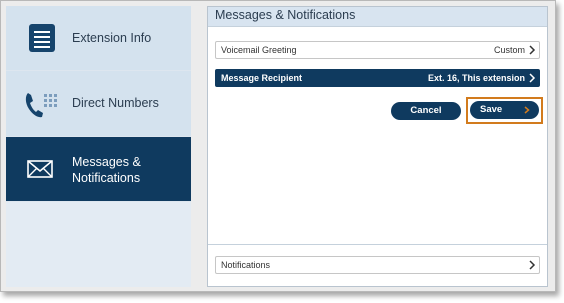  I want to click on divider, so click(377, 244).